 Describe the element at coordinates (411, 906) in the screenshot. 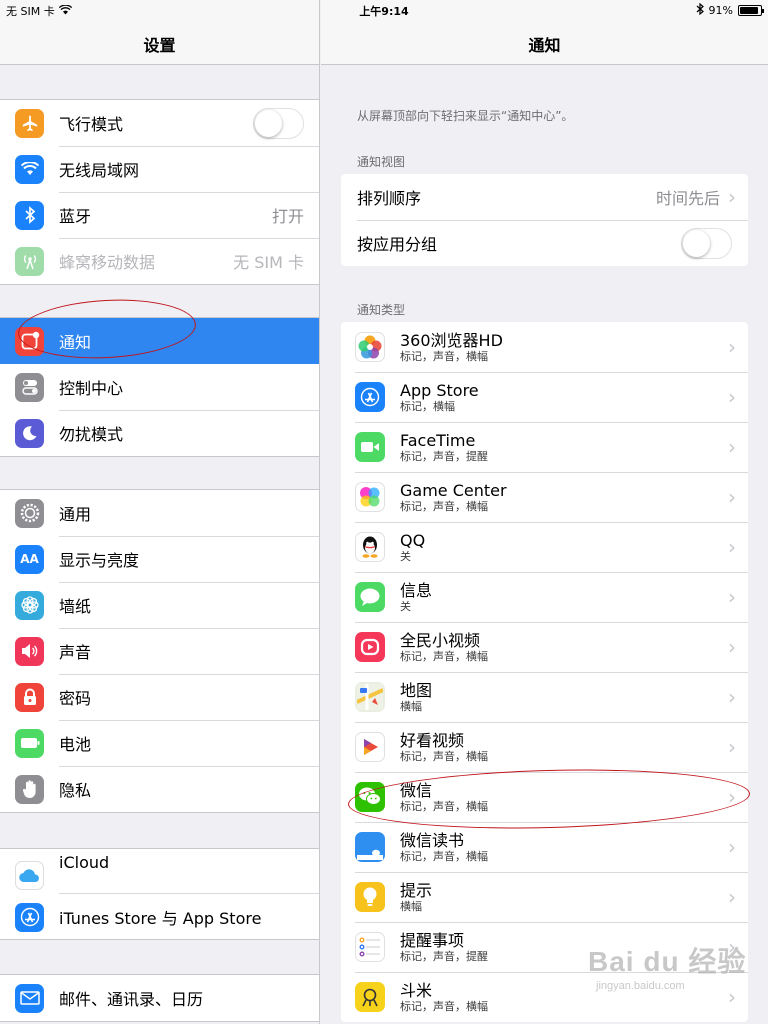

I see `app-alert-styles: 横幅` at that location.